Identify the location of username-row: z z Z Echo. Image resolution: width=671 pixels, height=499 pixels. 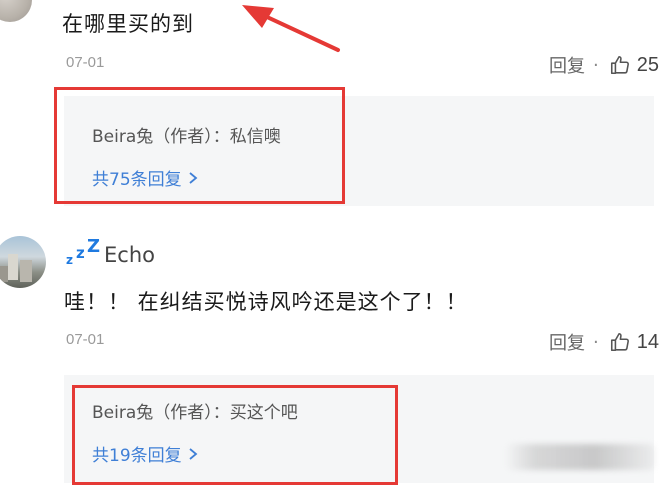
(109, 253).